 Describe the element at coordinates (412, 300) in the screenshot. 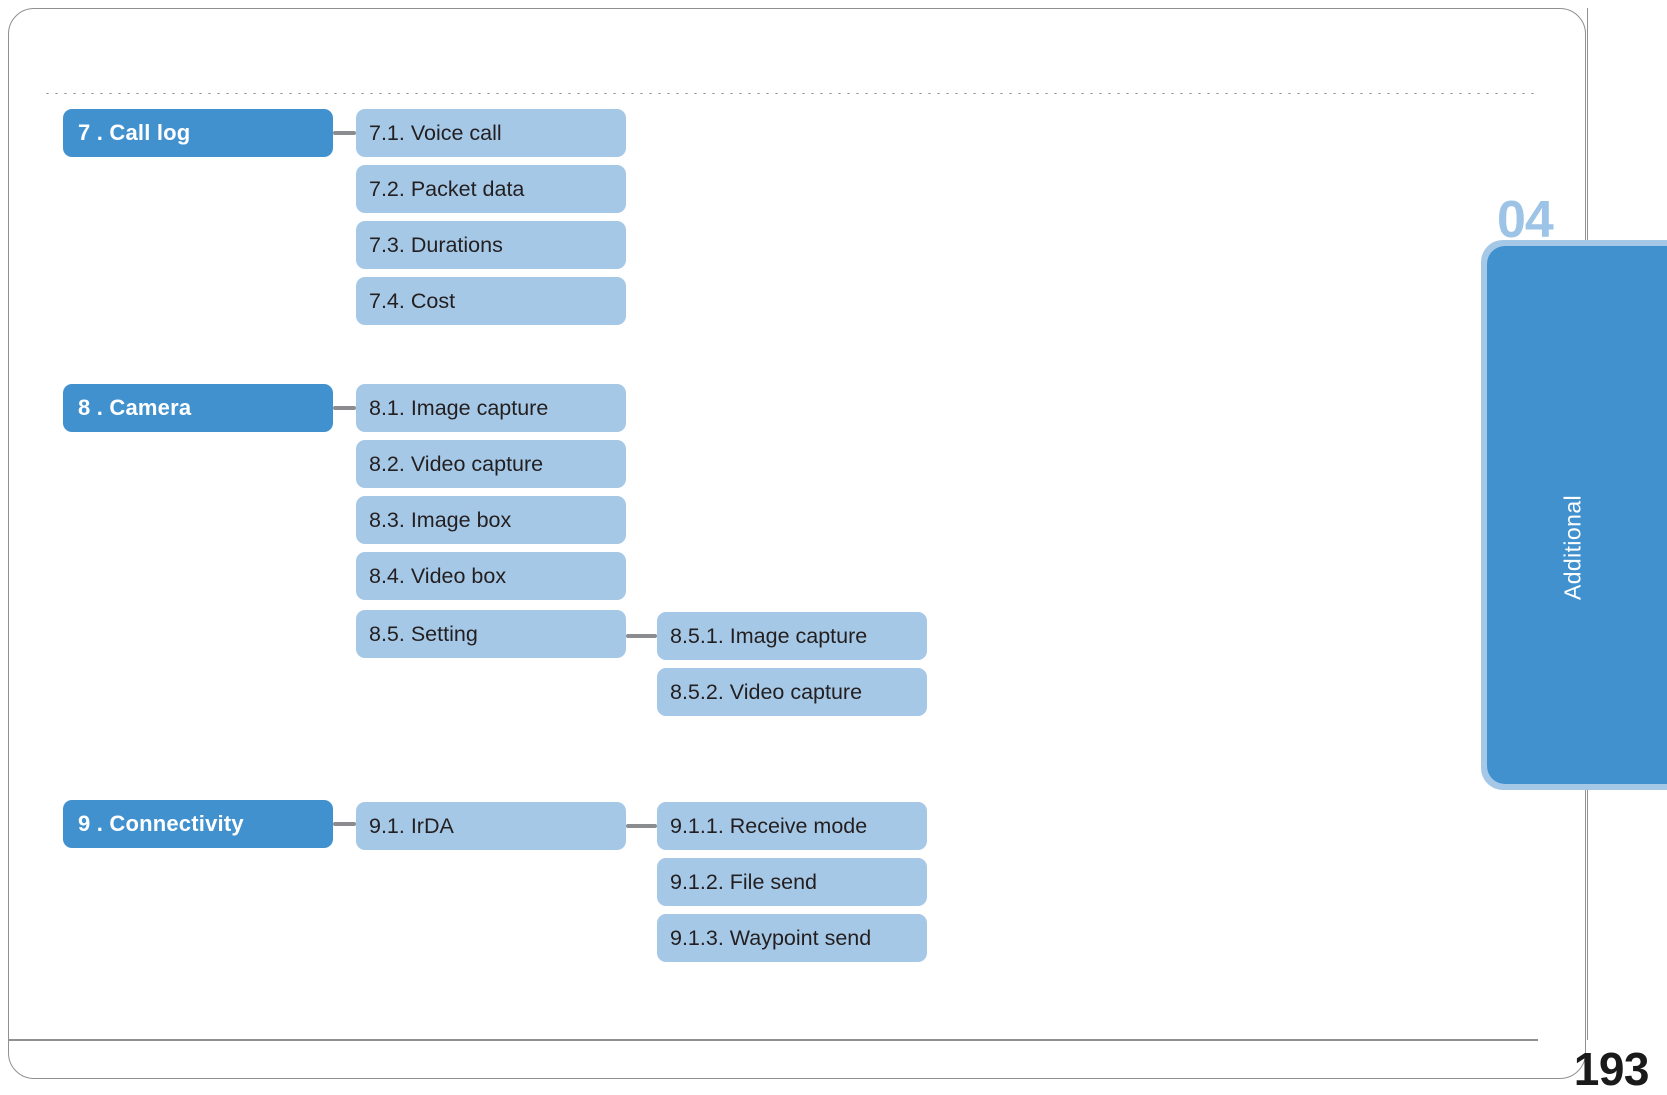

I see `menu-node-label: 7.4. Cost` at that location.